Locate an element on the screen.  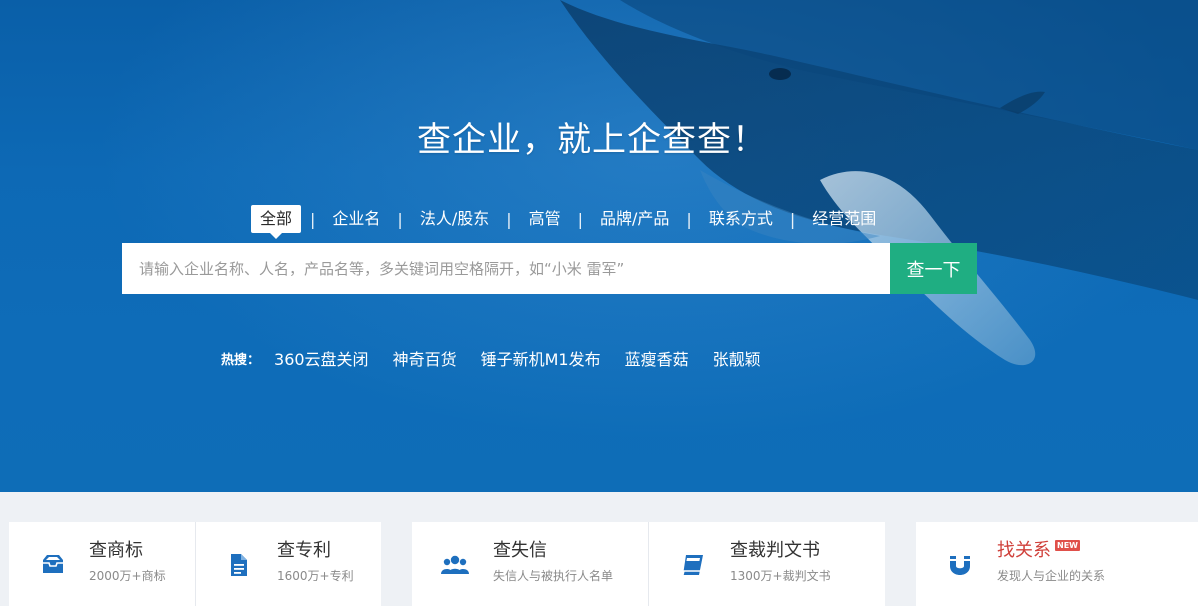
card-trademark: 查商标 2000万+商标 is located at coordinates (102, 564).